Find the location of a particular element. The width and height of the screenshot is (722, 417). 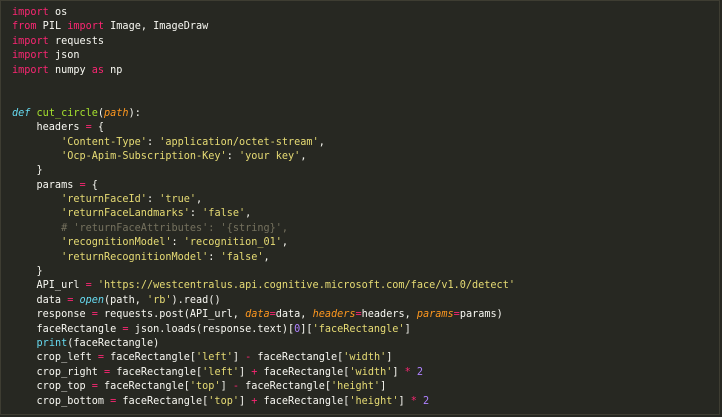

code-token: path is located at coordinates (116, 113).